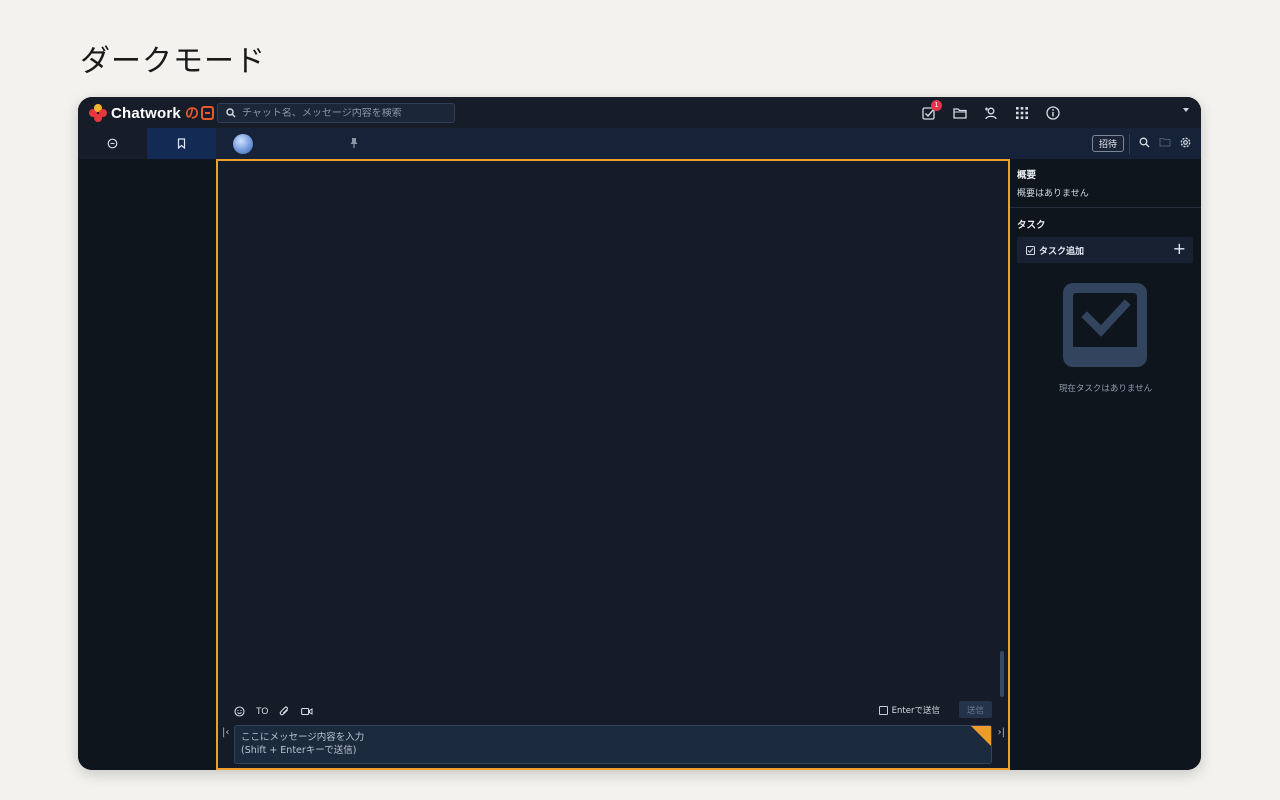 This screenshot has width=1280, height=800. Describe the element at coordinates (1053, 113) in the screenshot. I see `info-icon` at that location.